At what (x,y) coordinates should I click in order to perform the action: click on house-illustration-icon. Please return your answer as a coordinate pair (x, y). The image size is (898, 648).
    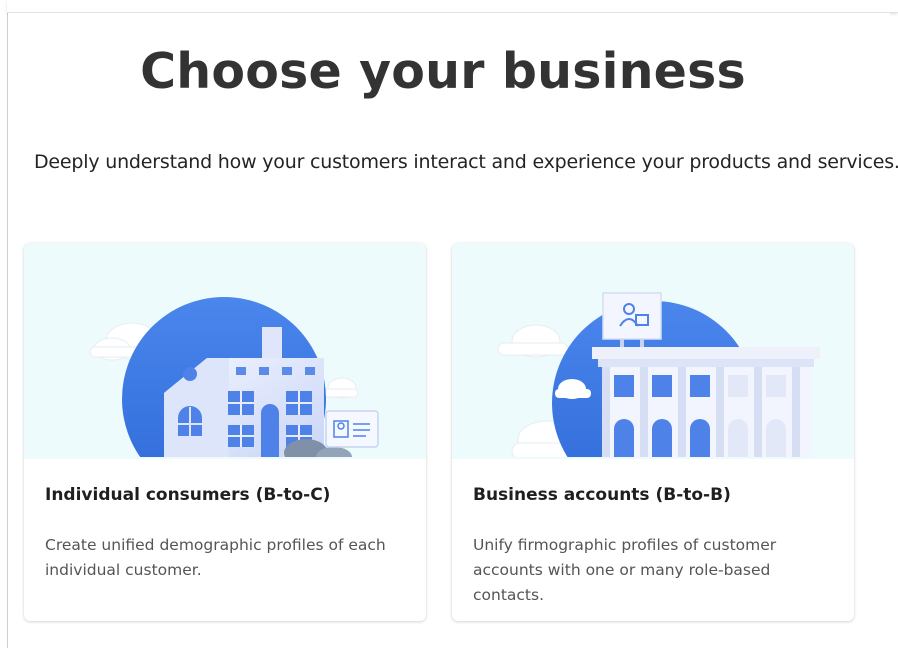
    Looking at the image, I should click on (225, 378).